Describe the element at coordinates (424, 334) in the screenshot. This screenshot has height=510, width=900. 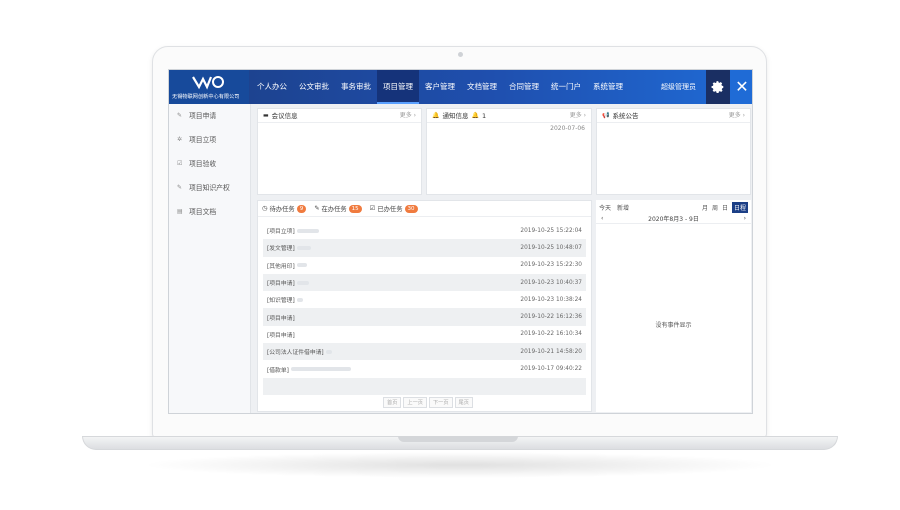
I see `table-row: [项目申请] 2019-10-22 16:10:34` at that location.